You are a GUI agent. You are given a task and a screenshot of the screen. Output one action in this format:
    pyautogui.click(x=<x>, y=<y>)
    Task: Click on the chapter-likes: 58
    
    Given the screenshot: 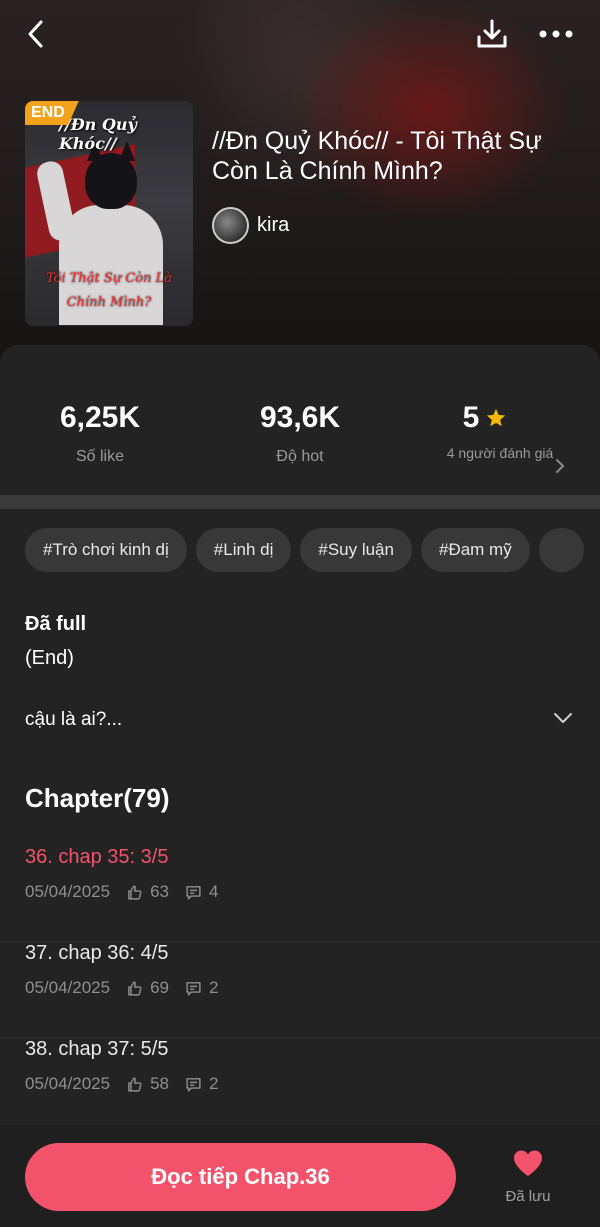 What is the action you would take?
    pyautogui.click(x=160, y=1083)
    